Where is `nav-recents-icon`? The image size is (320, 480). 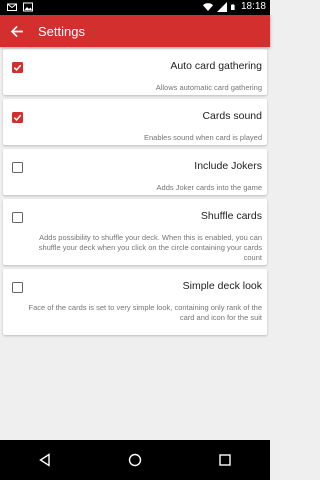
nav-recents-icon is located at coordinates (225, 460).